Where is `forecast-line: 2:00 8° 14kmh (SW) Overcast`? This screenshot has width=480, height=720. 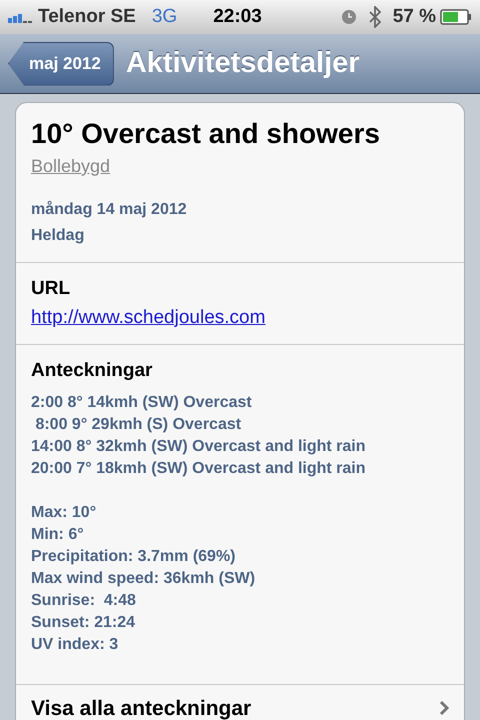
forecast-line: 2:00 8° 14kmh (SW) Overcast is located at coordinates (142, 402).